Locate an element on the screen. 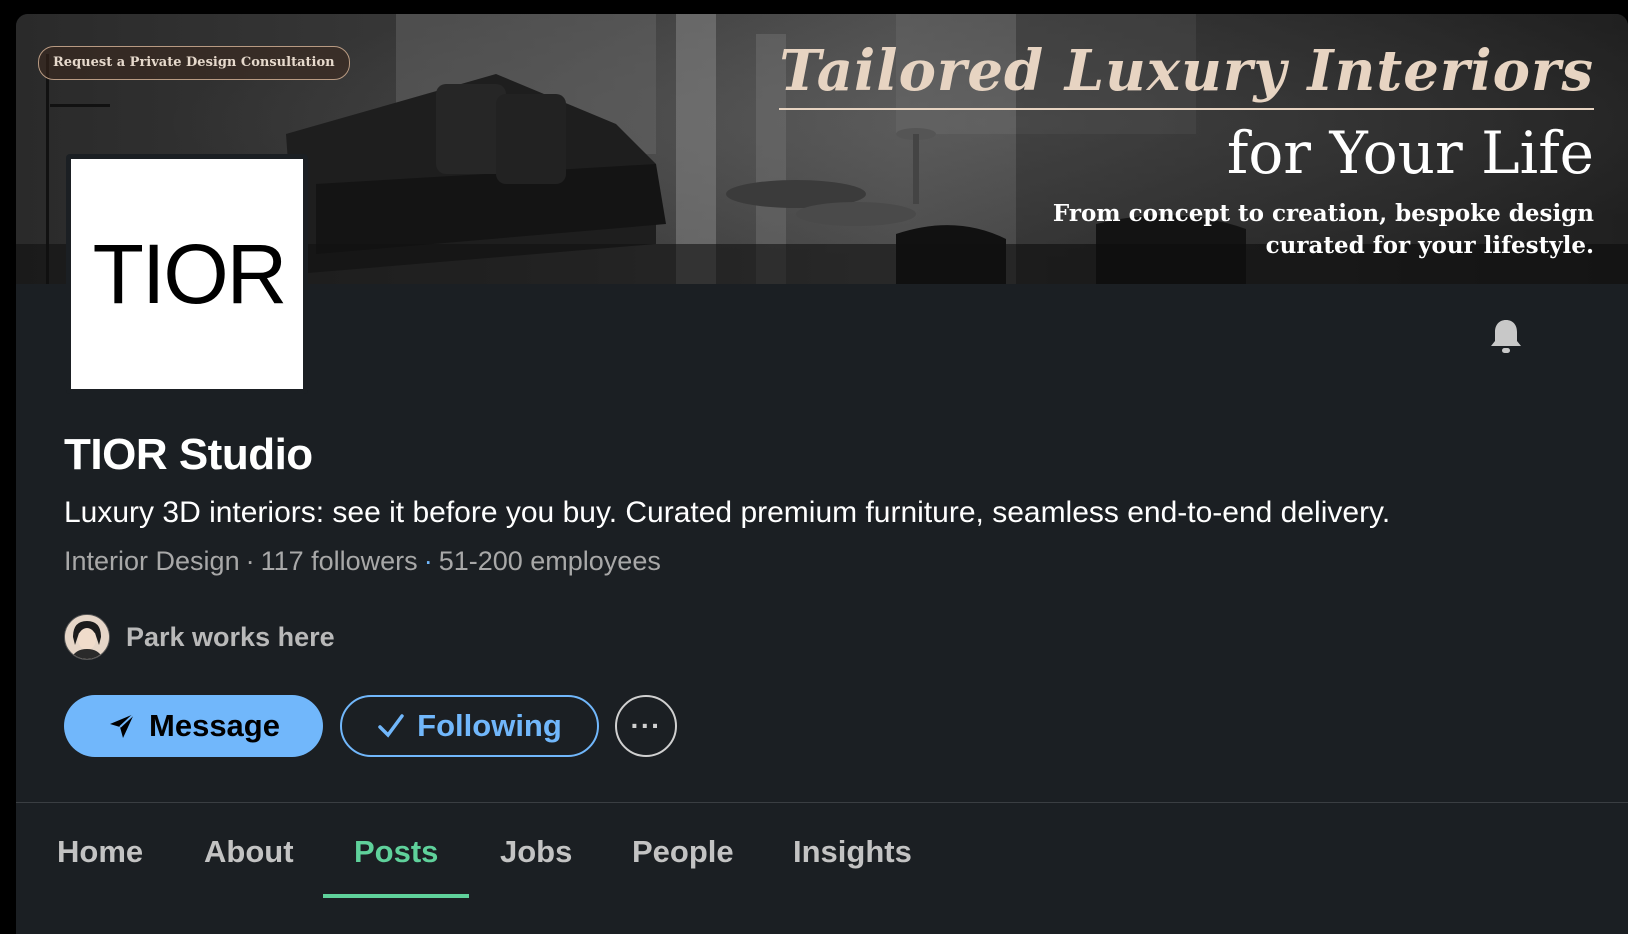 The width and height of the screenshot is (1628, 934). active-tab-indicator is located at coordinates (396, 896).